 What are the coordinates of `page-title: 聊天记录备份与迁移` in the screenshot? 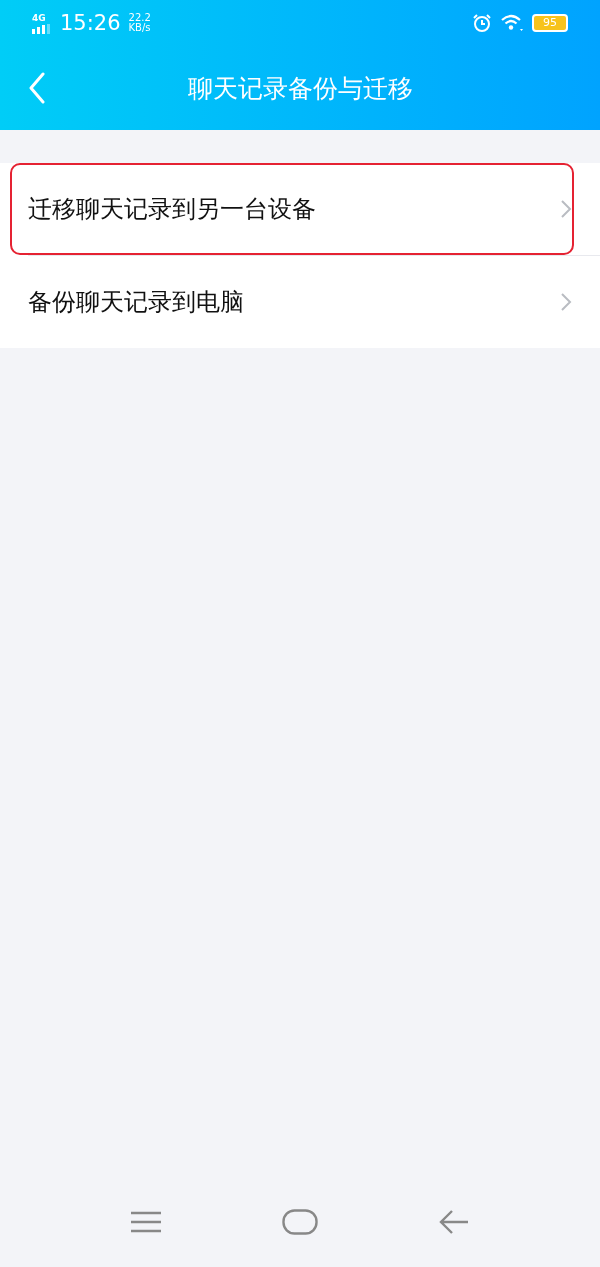 It's located at (300, 88).